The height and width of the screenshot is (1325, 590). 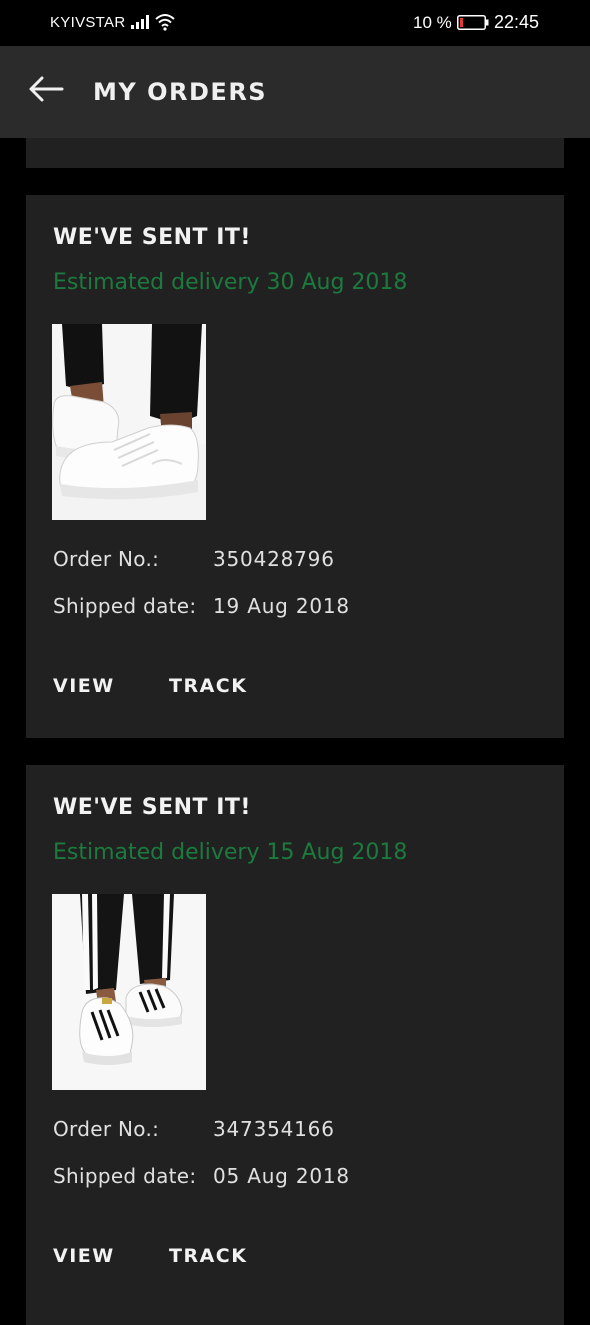 I want to click on signal-icon, so click(x=140, y=22).